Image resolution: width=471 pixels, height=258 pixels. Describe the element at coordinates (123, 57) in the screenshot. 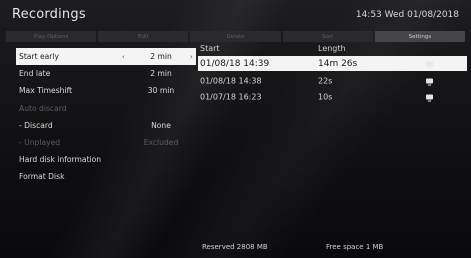

I see `chevron-left-icon: ‹` at that location.